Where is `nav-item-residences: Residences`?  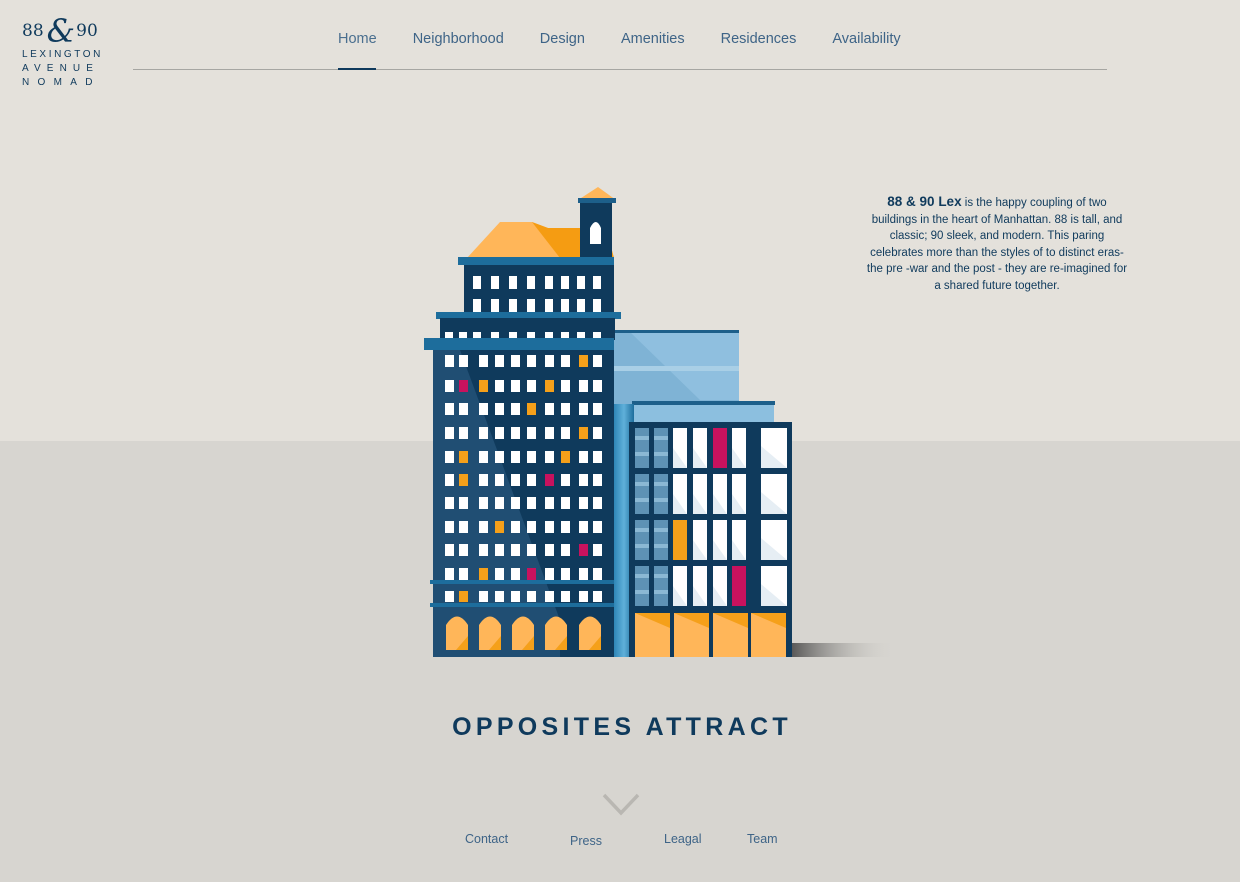
nav-item-residences: Residences is located at coordinates (759, 39).